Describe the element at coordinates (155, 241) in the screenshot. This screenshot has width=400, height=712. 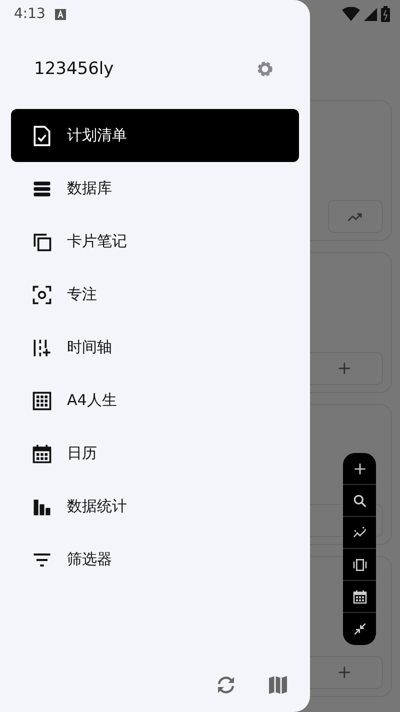
I see `drawer-item: 卡片笔记` at that location.